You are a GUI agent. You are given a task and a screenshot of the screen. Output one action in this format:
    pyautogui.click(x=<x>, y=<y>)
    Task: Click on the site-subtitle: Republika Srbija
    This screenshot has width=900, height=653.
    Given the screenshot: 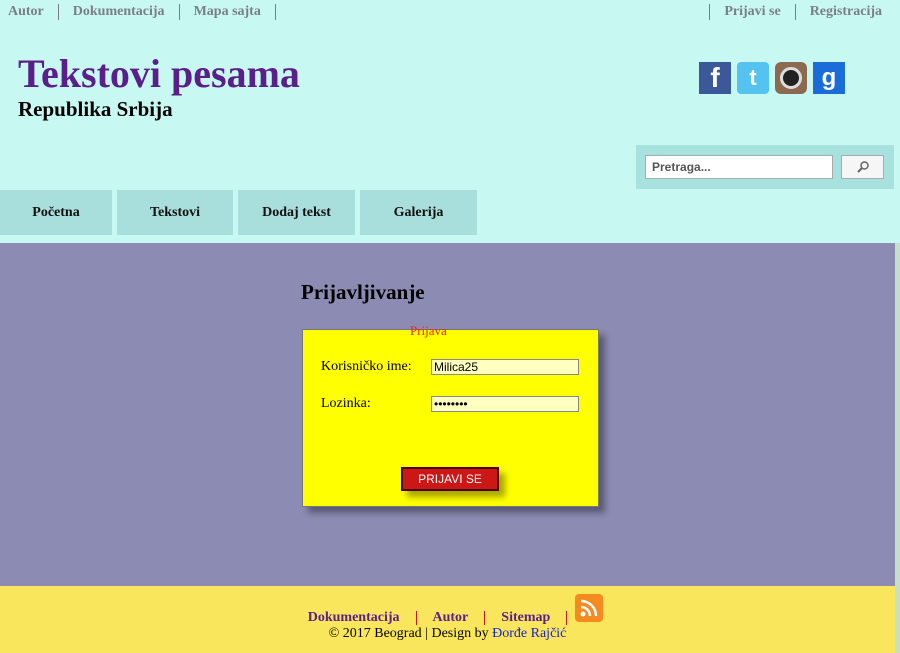 What is the action you would take?
    pyautogui.click(x=95, y=109)
    